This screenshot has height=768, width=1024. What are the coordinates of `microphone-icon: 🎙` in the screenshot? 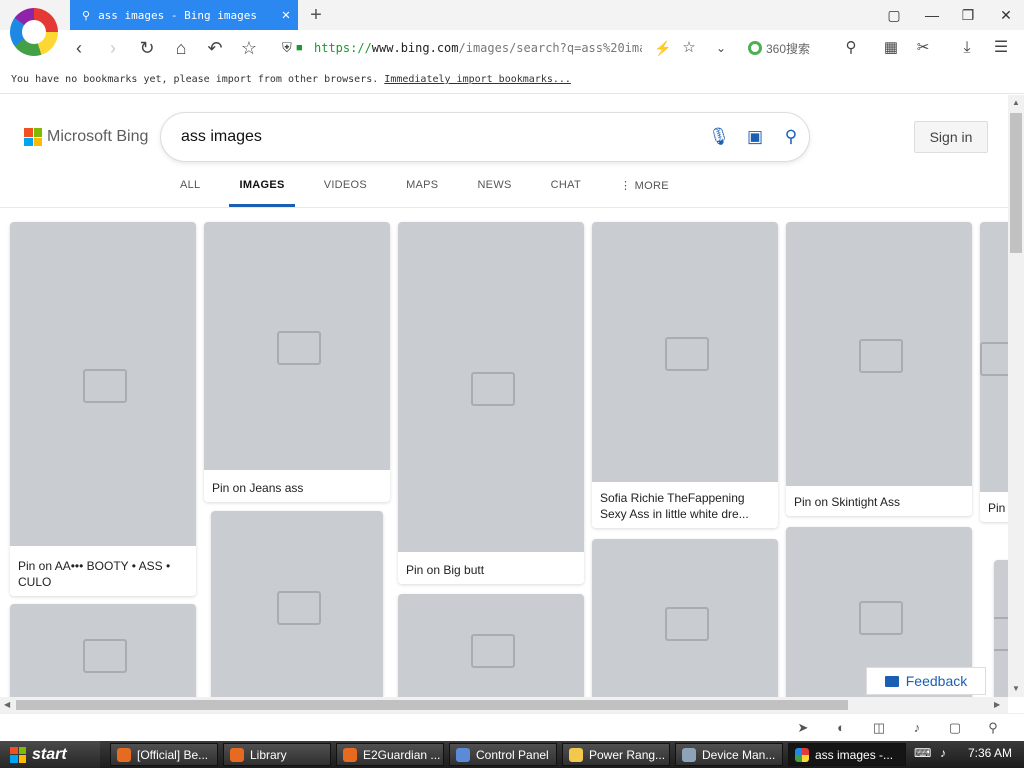 It's located at (719, 137).